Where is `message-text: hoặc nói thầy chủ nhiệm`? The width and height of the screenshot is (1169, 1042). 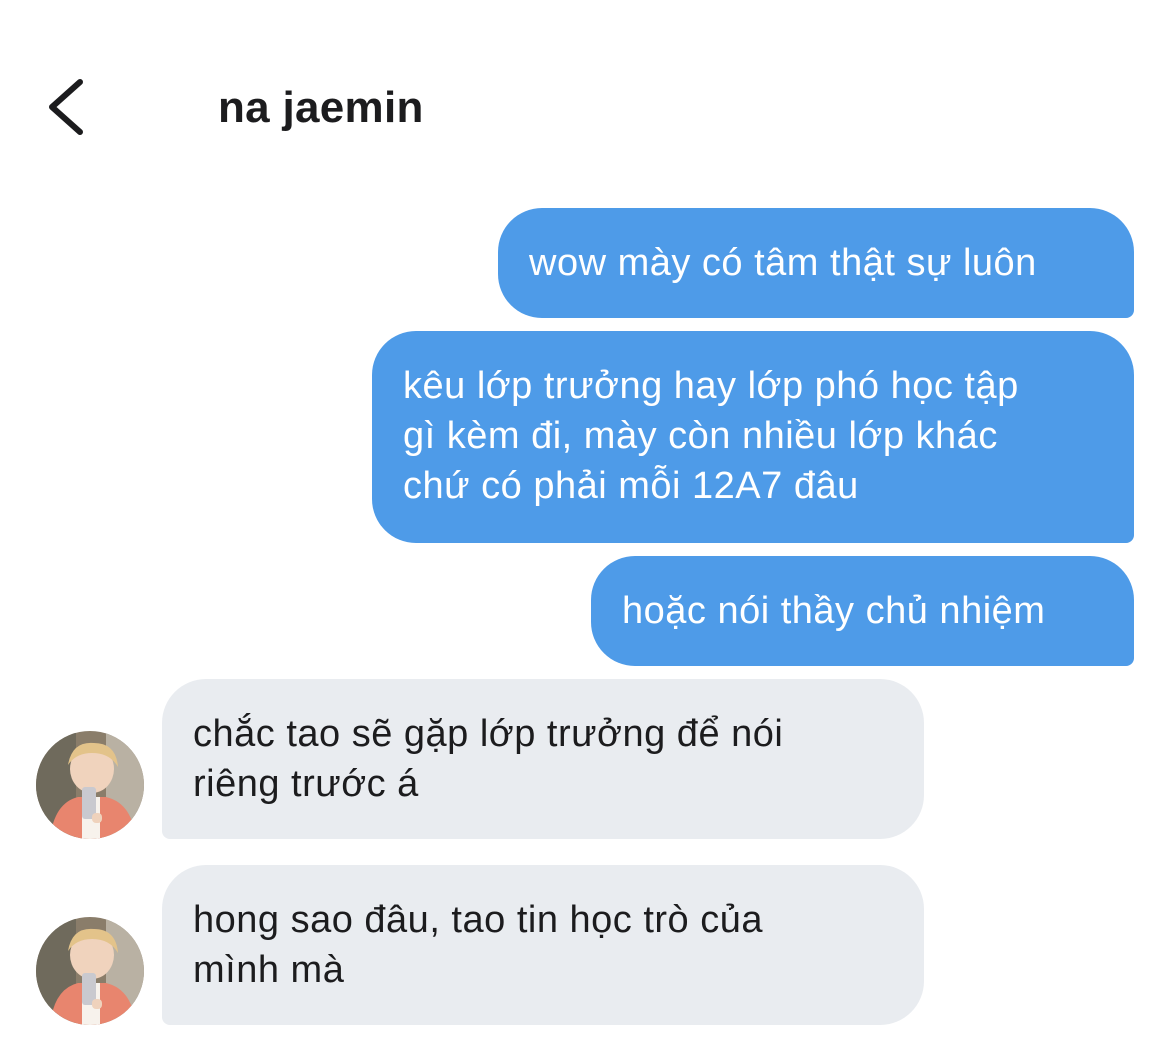
message-text: hoặc nói thầy chủ nhiệm is located at coordinates (834, 611).